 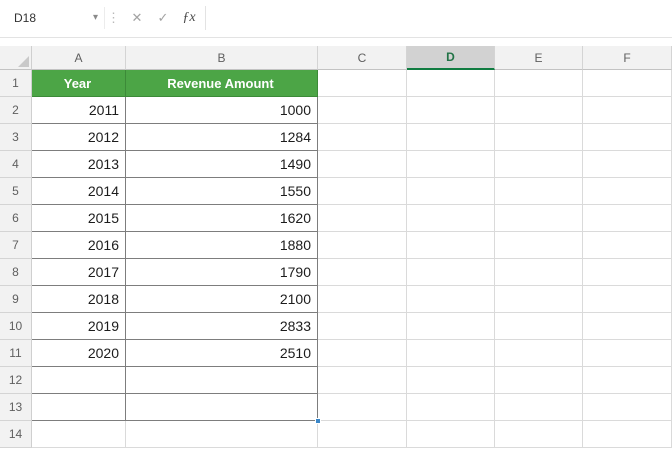 I want to click on cell-B14, so click(x=222, y=434).